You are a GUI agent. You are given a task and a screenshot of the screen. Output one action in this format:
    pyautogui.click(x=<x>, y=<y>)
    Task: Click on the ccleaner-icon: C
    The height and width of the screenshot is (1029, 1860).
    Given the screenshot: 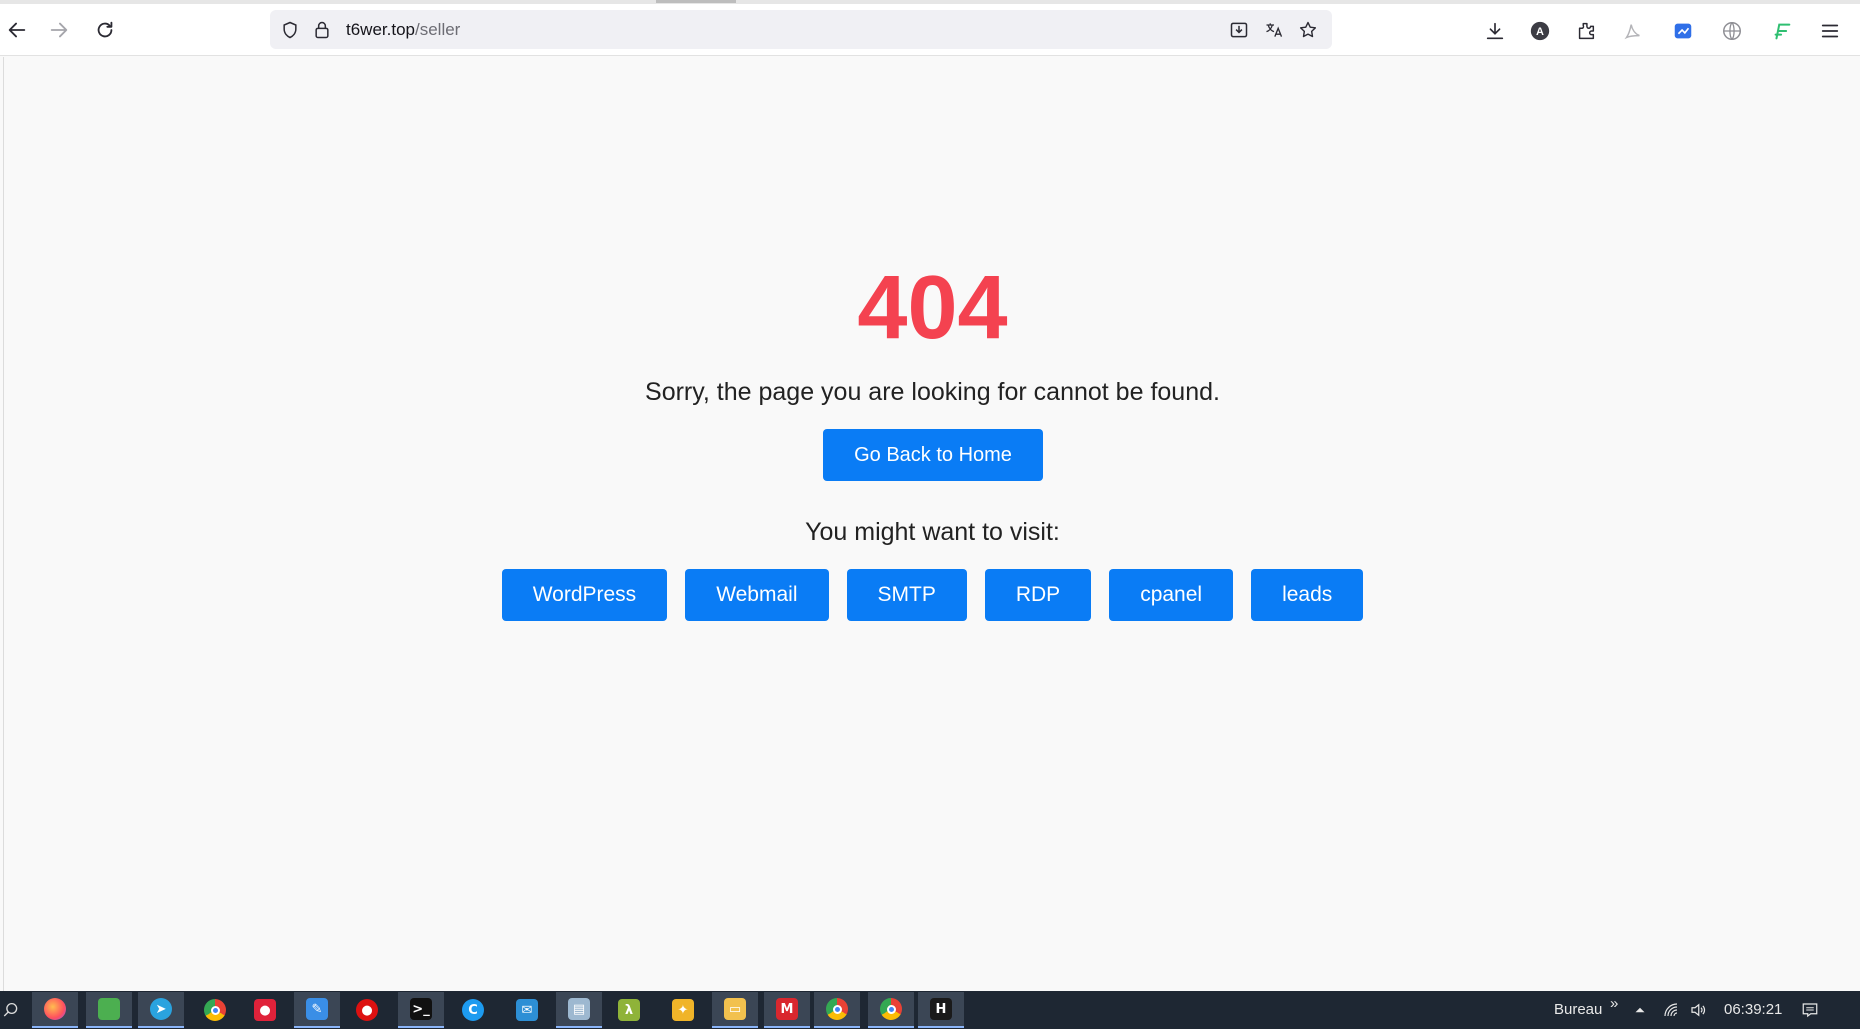 What is the action you would take?
    pyautogui.click(x=473, y=1010)
    